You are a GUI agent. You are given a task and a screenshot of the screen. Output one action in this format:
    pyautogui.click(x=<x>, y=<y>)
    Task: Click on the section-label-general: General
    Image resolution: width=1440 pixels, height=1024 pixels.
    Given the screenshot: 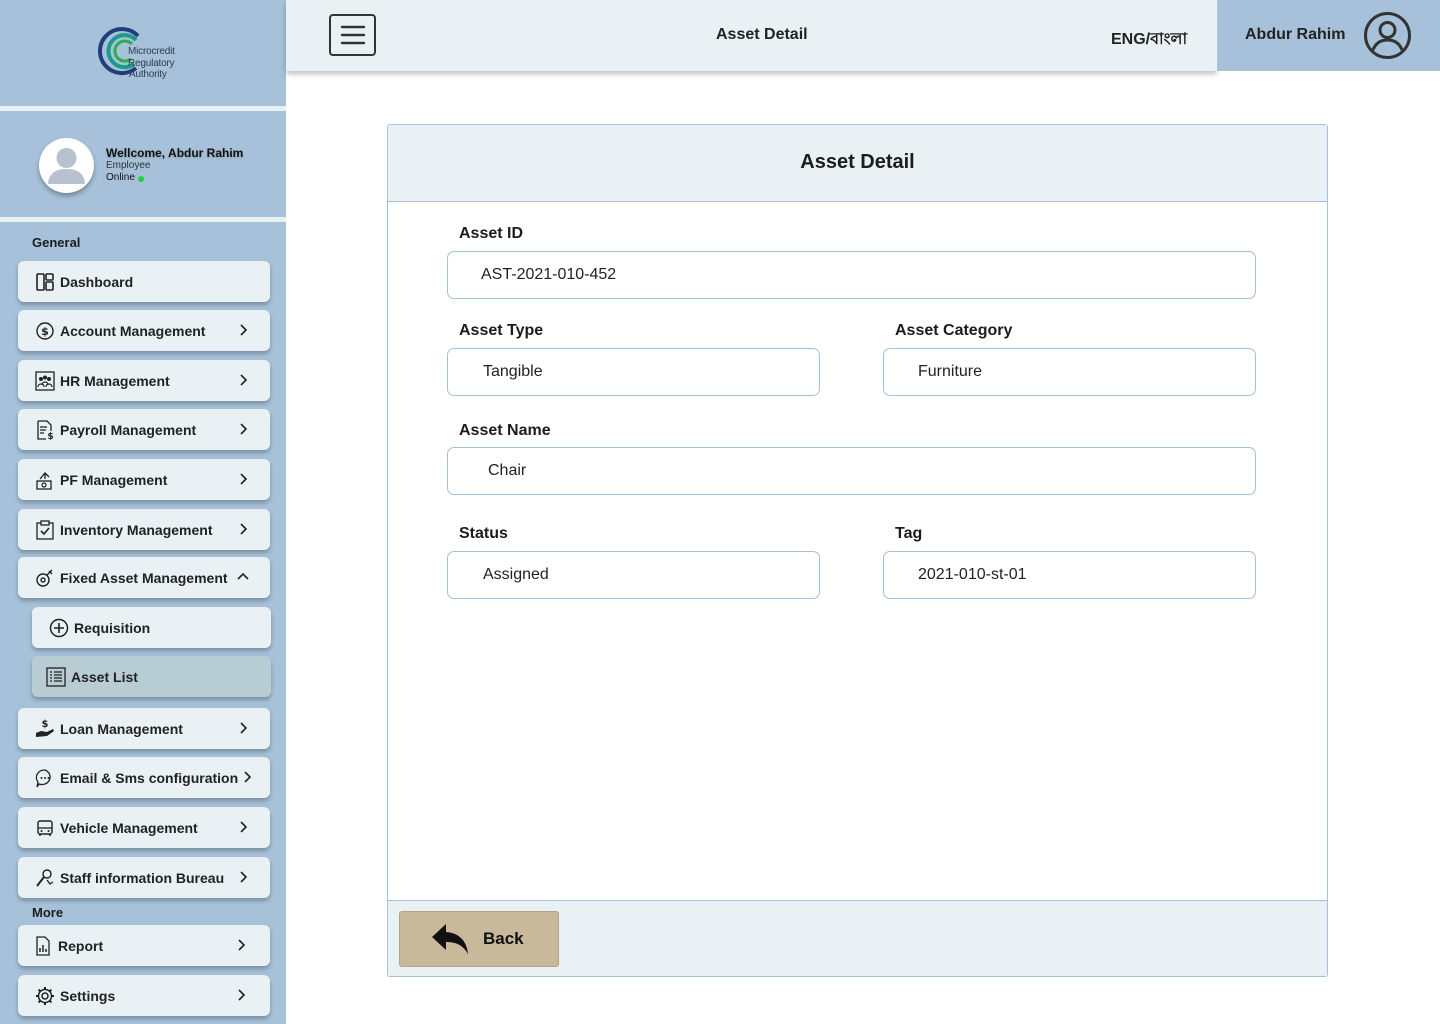 What is the action you would take?
    pyautogui.click(x=56, y=242)
    